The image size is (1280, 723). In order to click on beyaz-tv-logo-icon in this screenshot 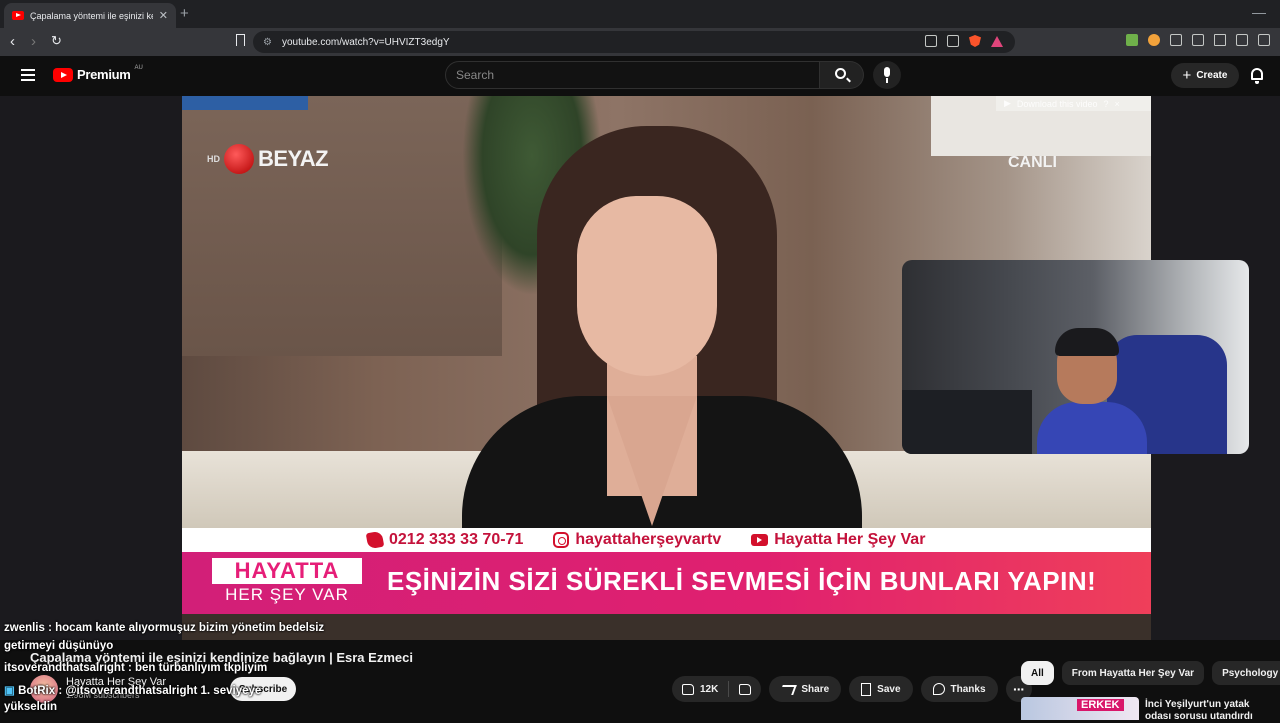, I will do `click(239, 159)`.